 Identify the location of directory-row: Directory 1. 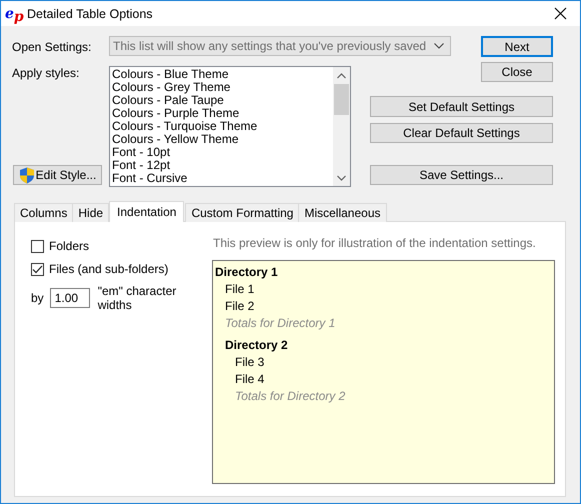
(246, 272).